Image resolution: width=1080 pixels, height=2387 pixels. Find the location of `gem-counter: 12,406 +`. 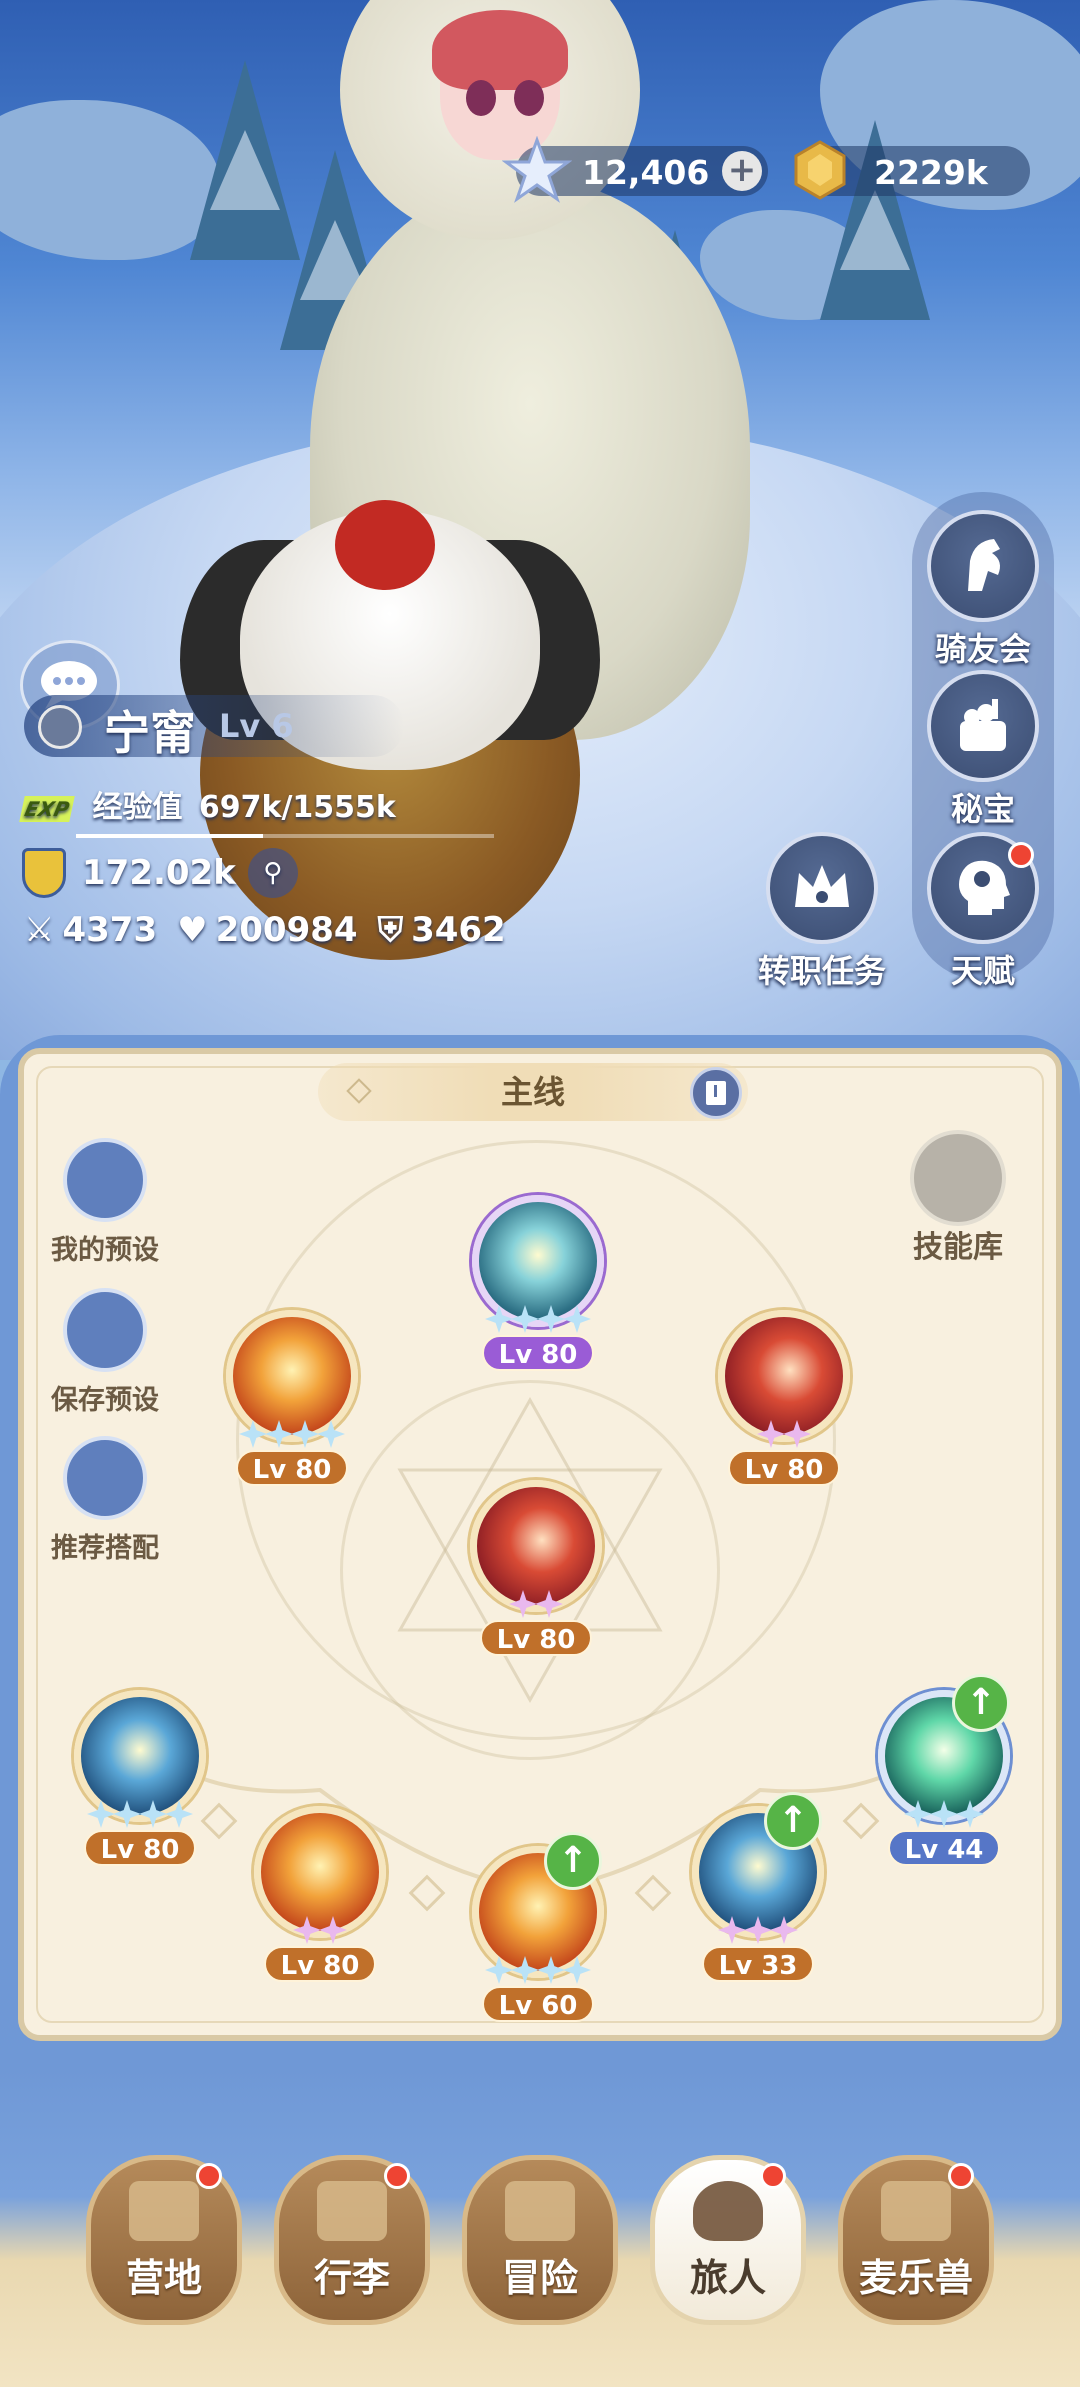

gem-counter: 12,406 + is located at coordinates (635, 169).